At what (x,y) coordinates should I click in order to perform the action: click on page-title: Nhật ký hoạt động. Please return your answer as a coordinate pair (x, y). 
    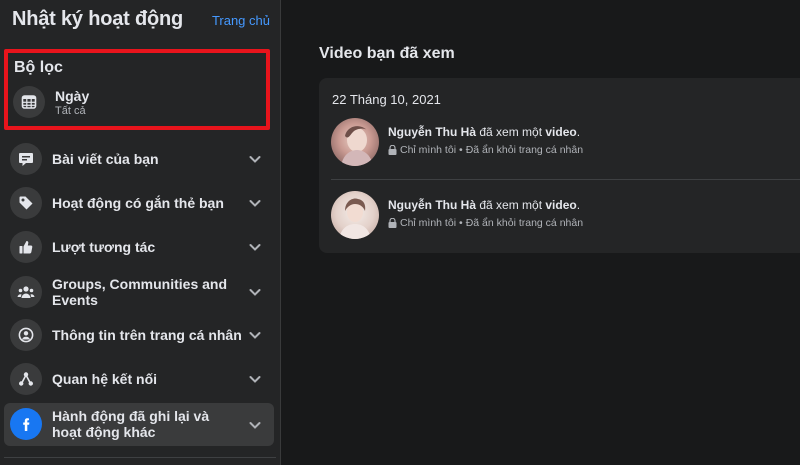
    Looking at the image, I should click on (98, 19).